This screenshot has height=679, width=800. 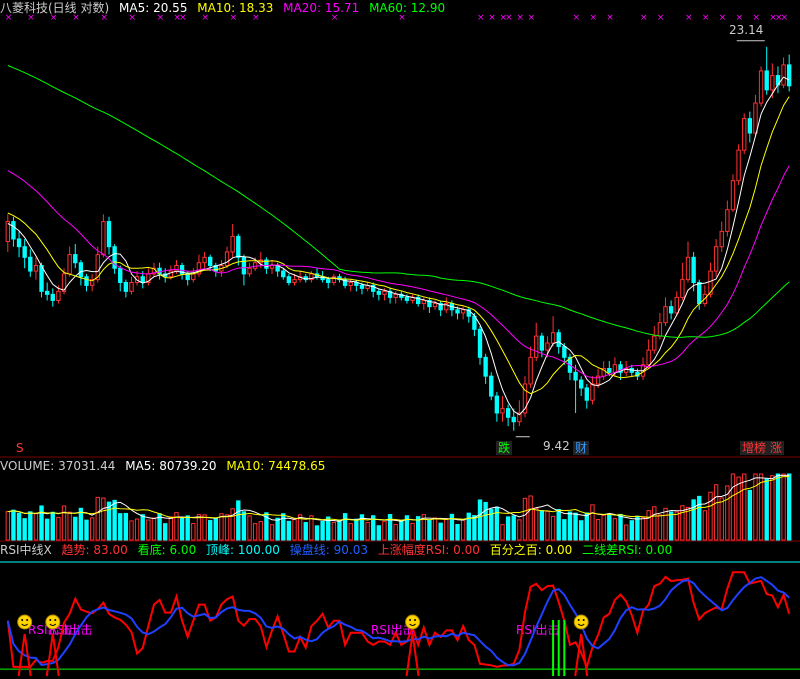 What do you see at coordinates (398, 621) in the screenshot?
I see `rsi-slow-line` at bounding box center [398, 621].